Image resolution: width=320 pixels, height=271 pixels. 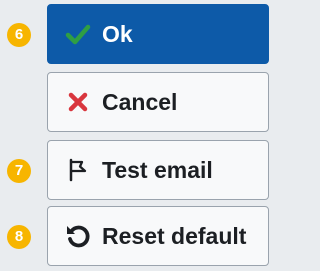 I want to click on x-icon, so click(x=78, y=102).